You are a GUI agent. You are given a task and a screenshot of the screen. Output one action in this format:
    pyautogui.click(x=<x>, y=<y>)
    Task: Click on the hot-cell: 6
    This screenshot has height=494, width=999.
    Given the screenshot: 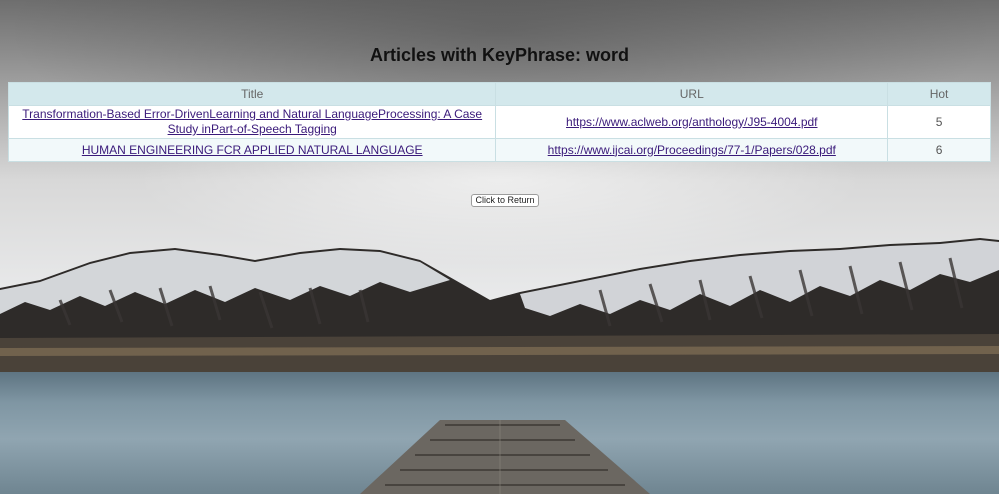 What is the action you would take?
    pyautogui.click(x=939, y=150)
    